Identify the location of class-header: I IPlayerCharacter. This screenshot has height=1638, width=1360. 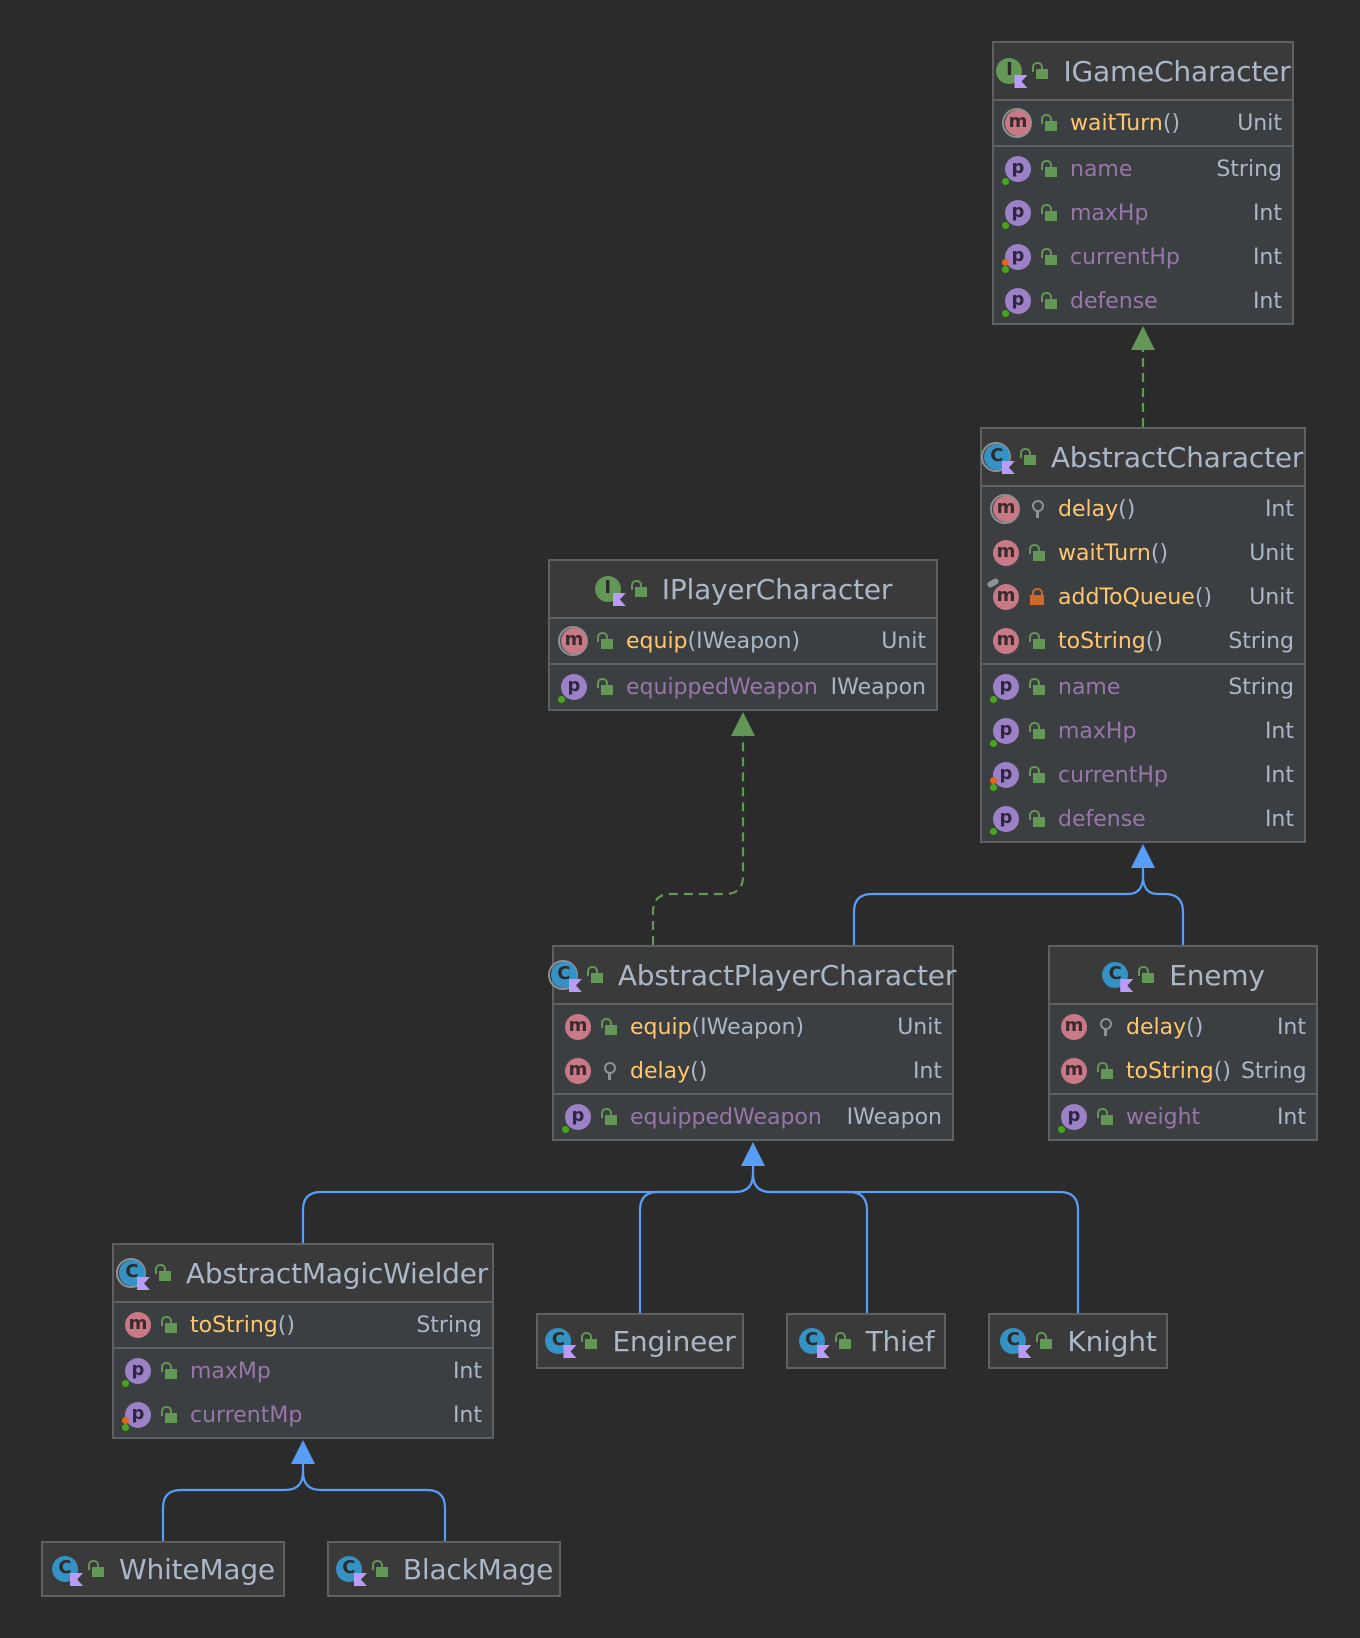
(743, 590).